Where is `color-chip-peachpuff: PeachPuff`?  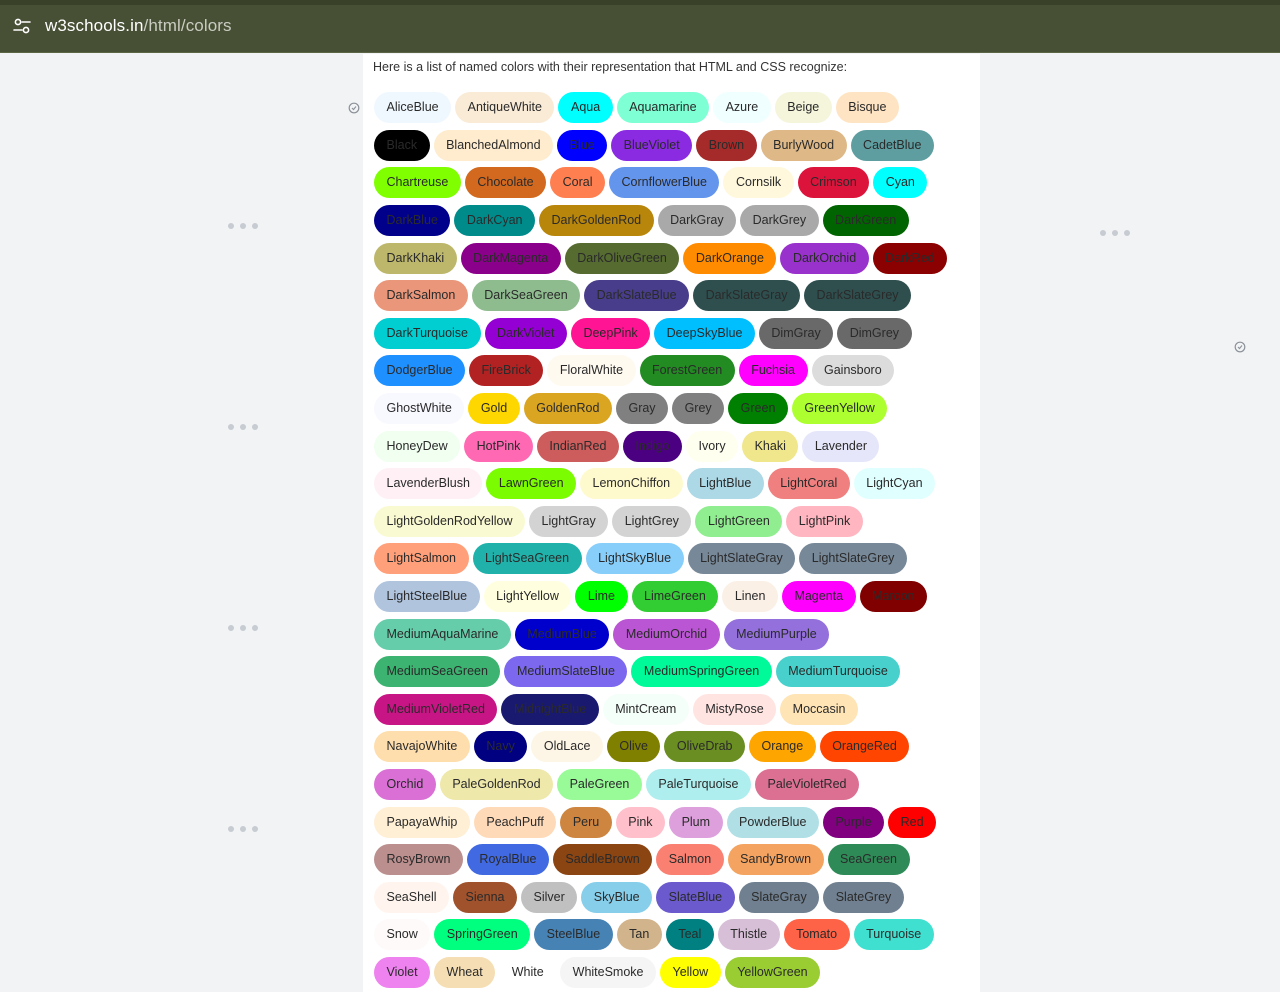
color-chip-peachpuff: PeachPuff is located at coordinates (515, 822).